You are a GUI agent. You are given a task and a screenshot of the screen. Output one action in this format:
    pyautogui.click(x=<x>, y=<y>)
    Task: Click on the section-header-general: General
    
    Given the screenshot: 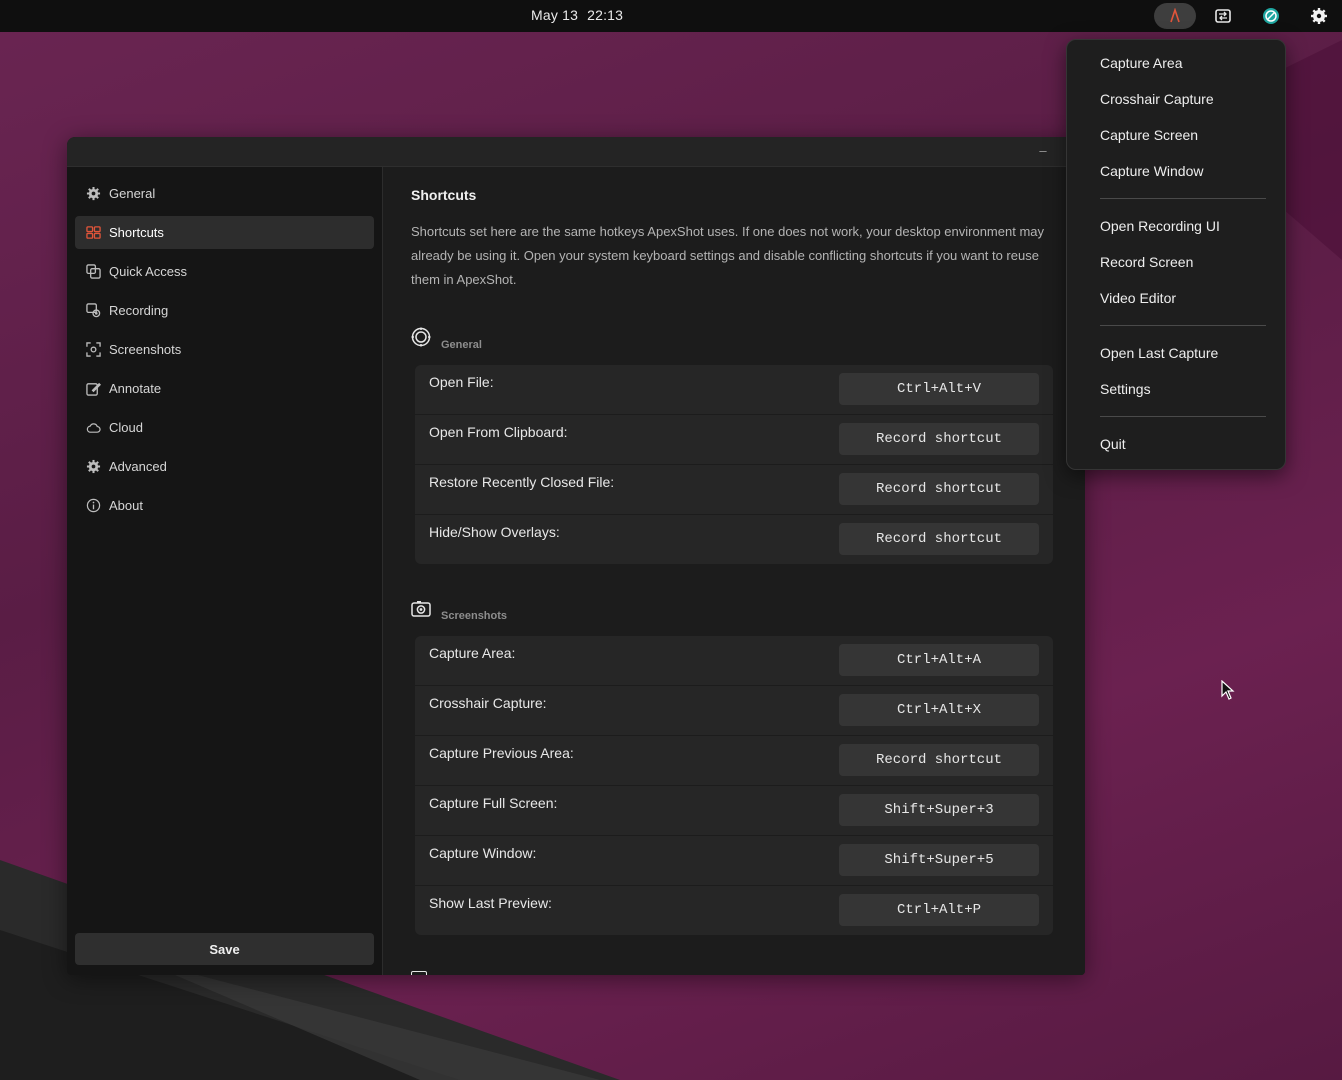 What is the action you would take?
    pyautogui.click(x=446, y=339)
    